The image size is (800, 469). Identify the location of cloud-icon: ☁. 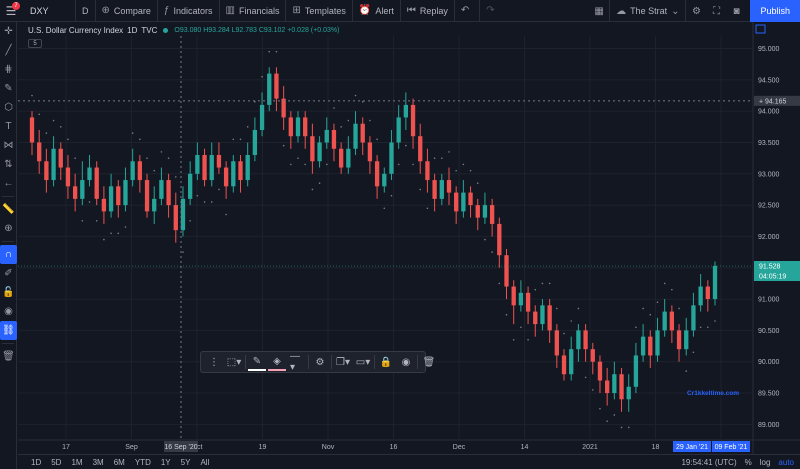
(621, 11).